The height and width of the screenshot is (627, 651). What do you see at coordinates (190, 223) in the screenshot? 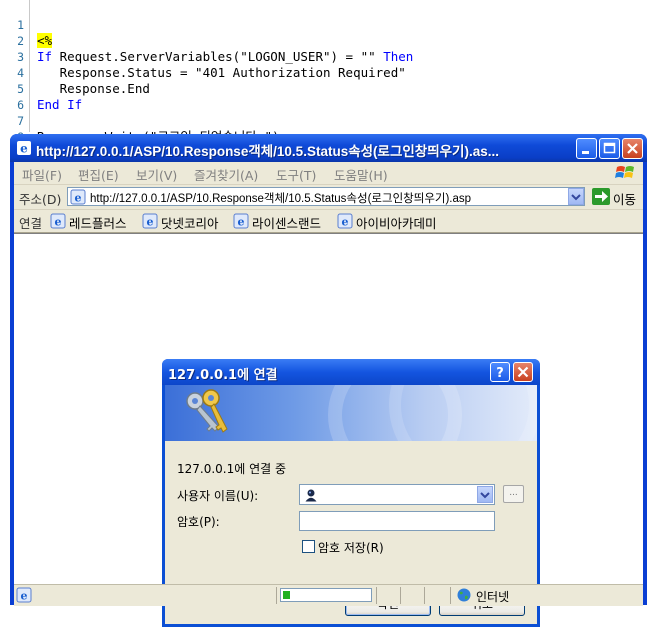
I see `link-label: 닷넷코리아` at bounding box center [190, 223].